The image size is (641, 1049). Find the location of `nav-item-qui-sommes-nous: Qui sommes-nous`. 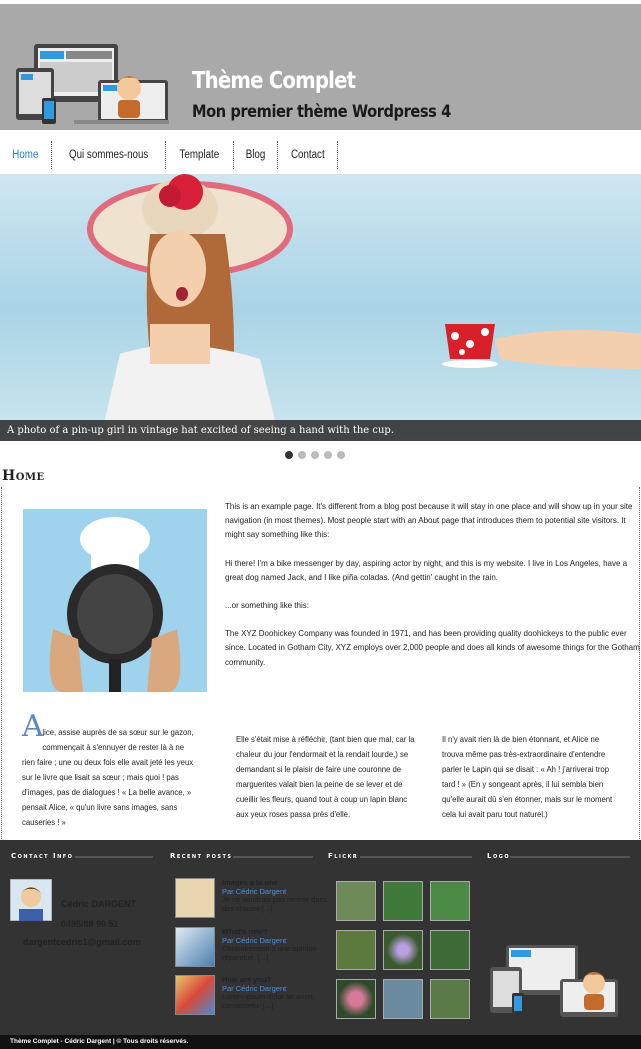

nav-item-qui-sommes-nous: Qui sommes-nous is located at coordinates (109, 155).